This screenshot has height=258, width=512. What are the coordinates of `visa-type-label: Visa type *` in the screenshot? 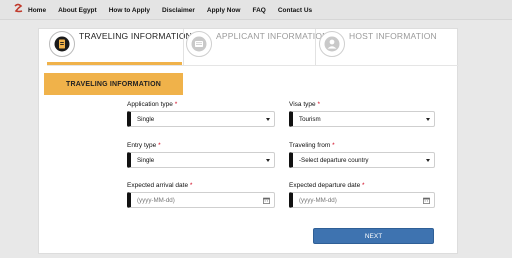 It's located at (304, 104).